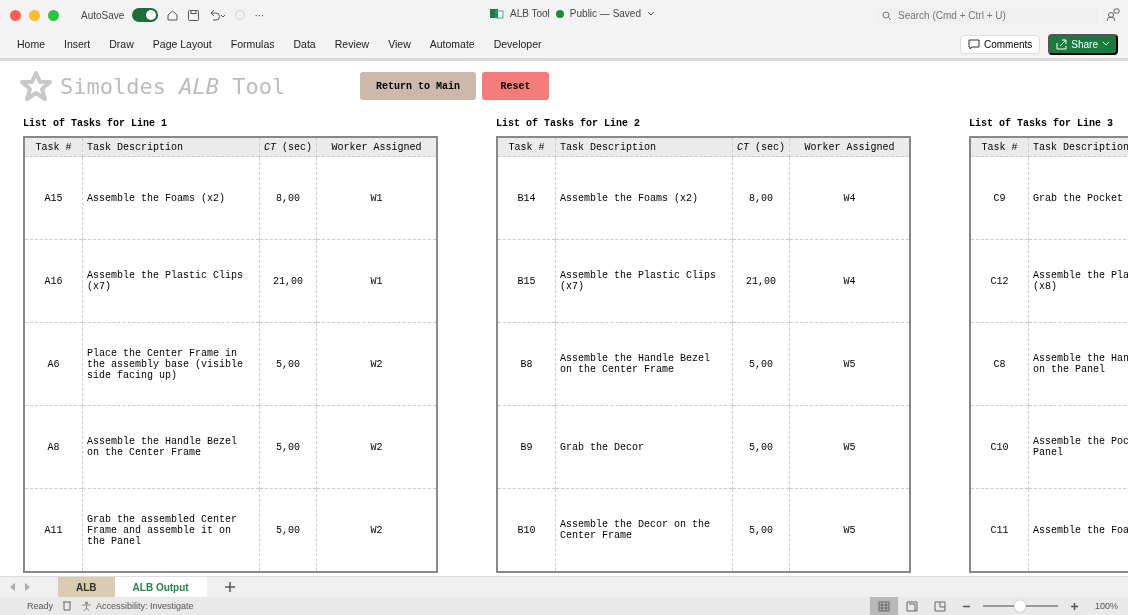 The width and height of the screenshot is (1128, 615). Describe the element at coordinates (77, 44) in the screenshot. I see `ribbon-tab: Insert` at that location.